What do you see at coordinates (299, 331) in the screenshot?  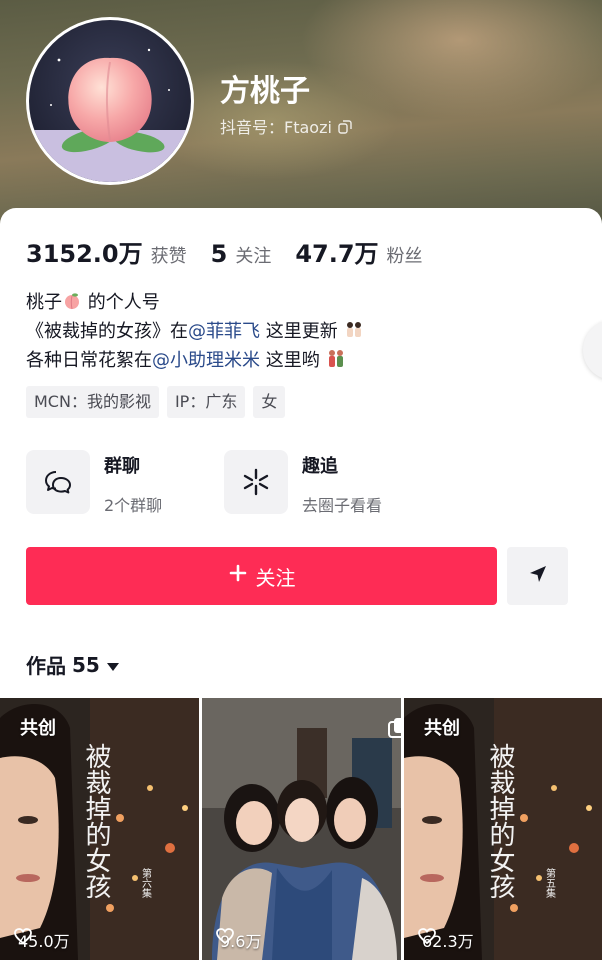 I see `bio-text: 这里更新` at bounding box center [299, 331].